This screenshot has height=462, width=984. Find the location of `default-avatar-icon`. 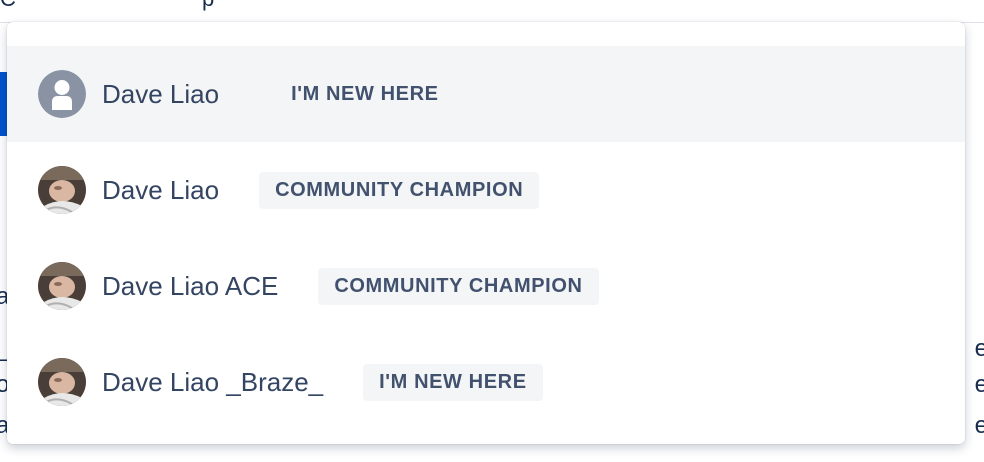

default-avatar-icon is located at coordinates (62, 94).